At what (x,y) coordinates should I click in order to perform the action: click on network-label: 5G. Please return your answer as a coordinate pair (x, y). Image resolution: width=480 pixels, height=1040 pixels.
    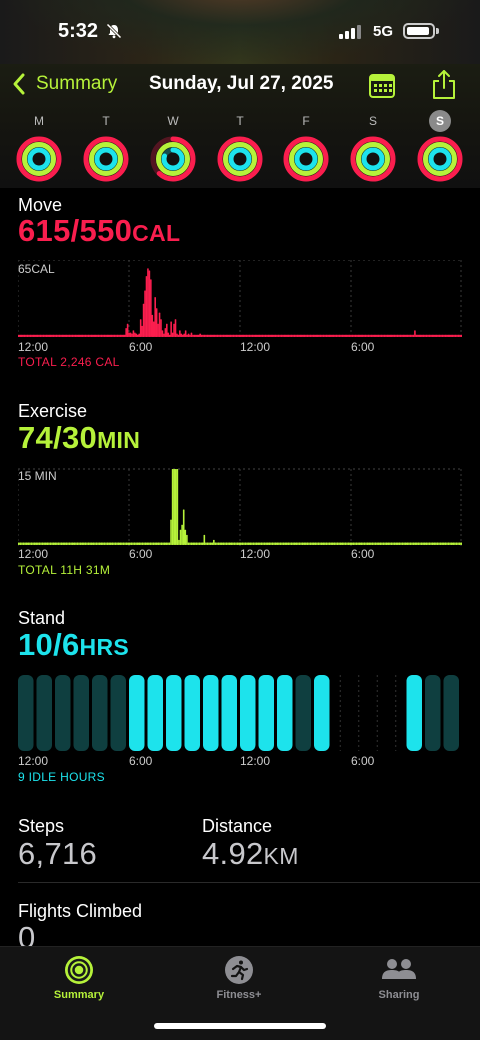
    Looking at the image, I should click on (383, 31).